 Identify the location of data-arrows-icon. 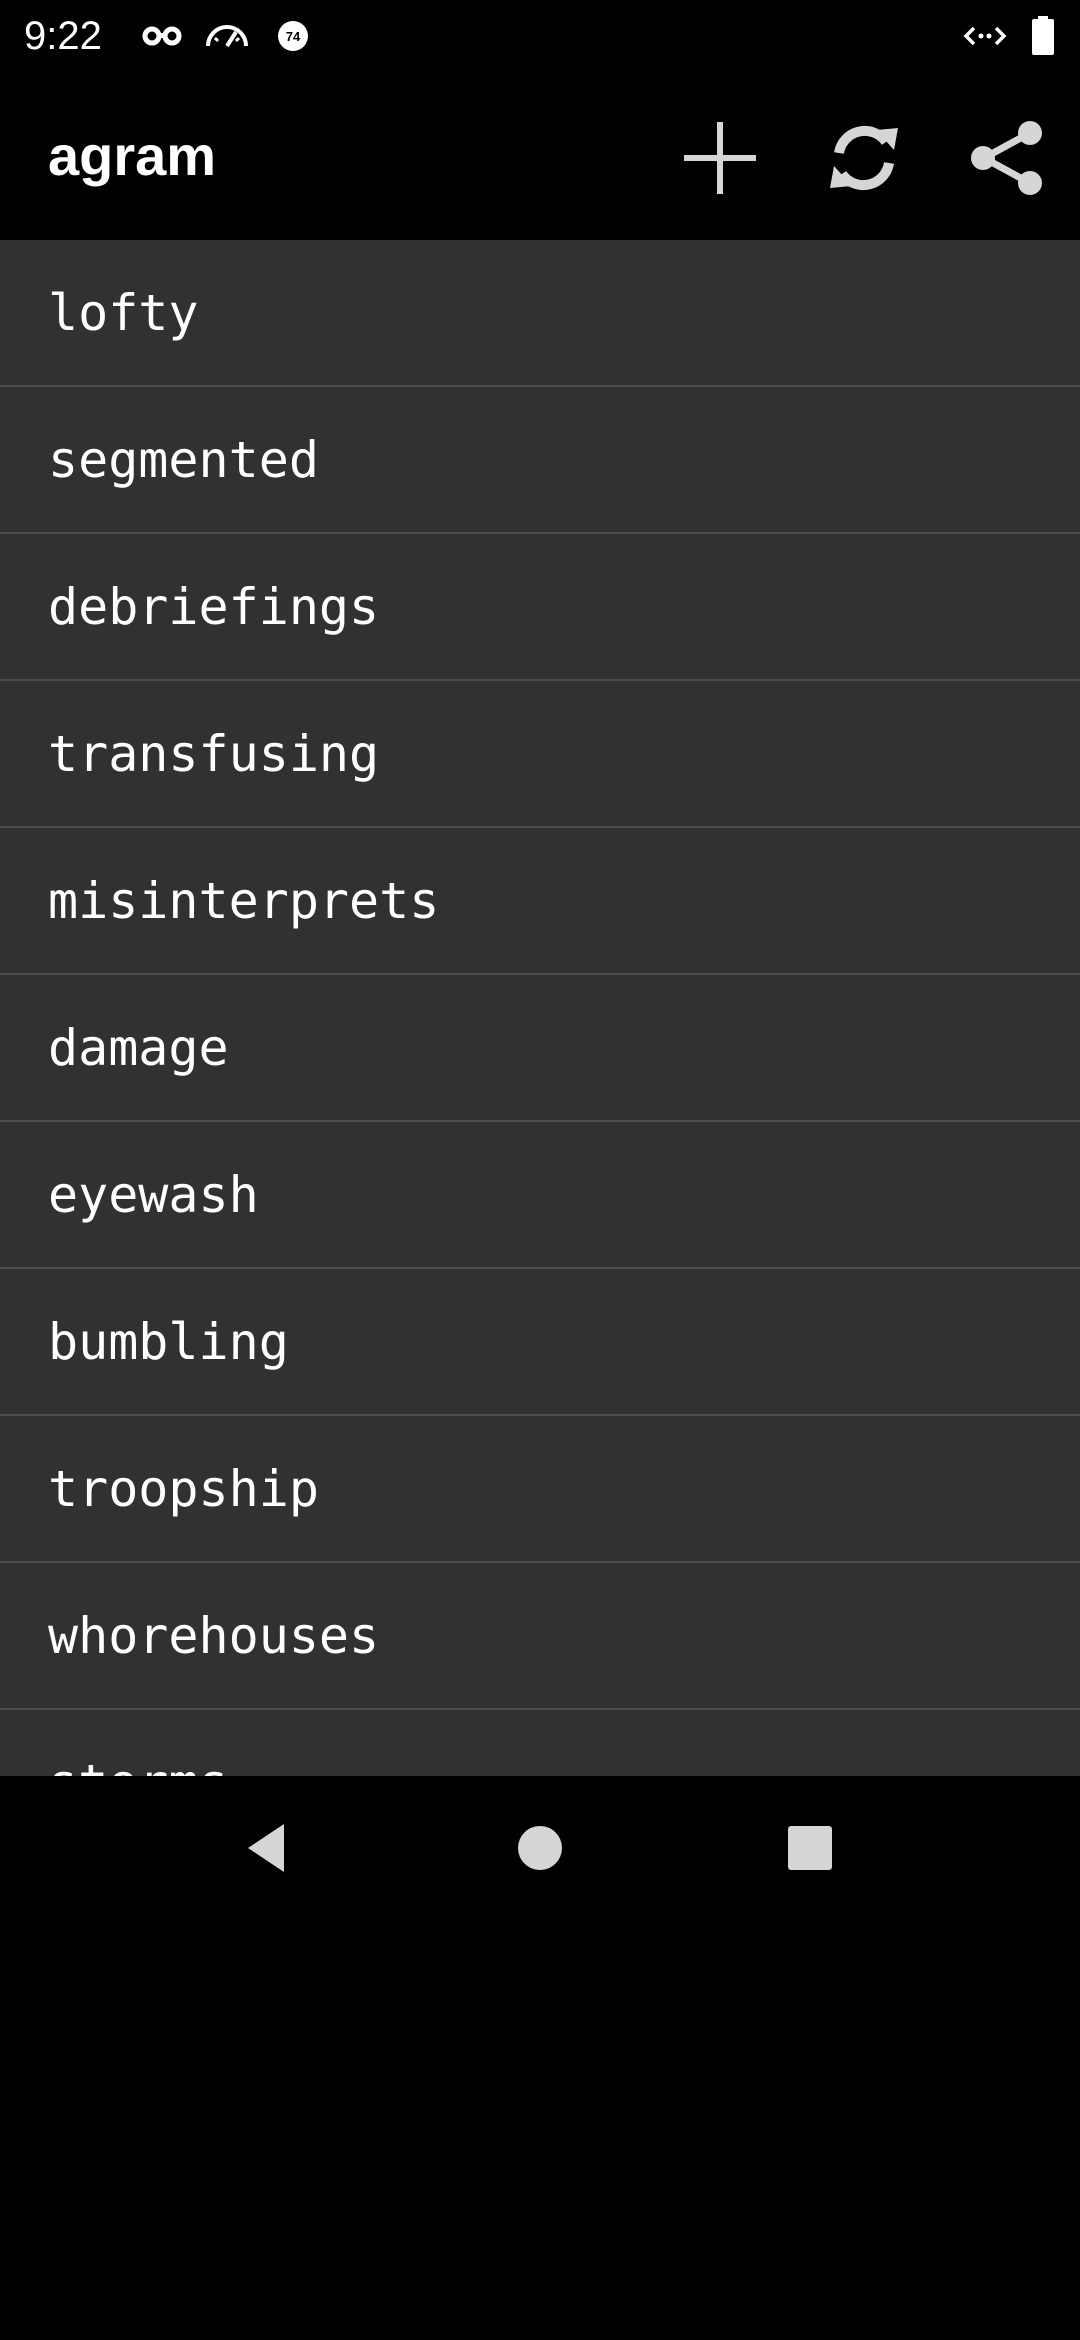
(985, 36).